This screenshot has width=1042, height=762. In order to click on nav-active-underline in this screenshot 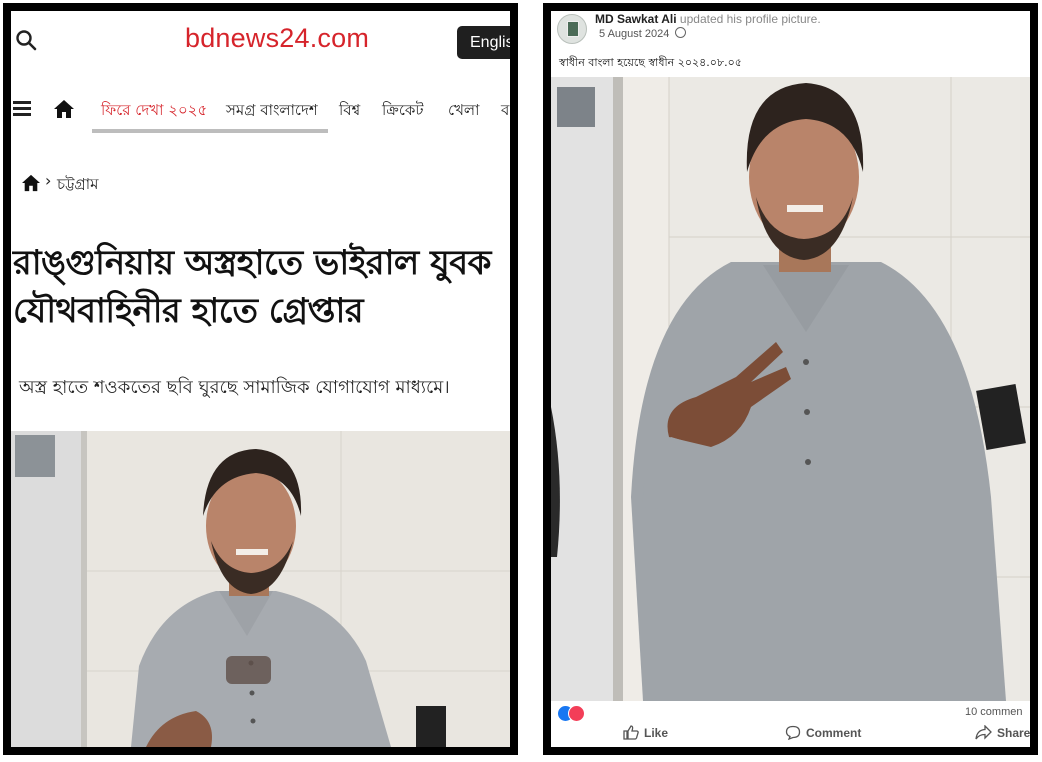, I will do `click(210, 131)`.